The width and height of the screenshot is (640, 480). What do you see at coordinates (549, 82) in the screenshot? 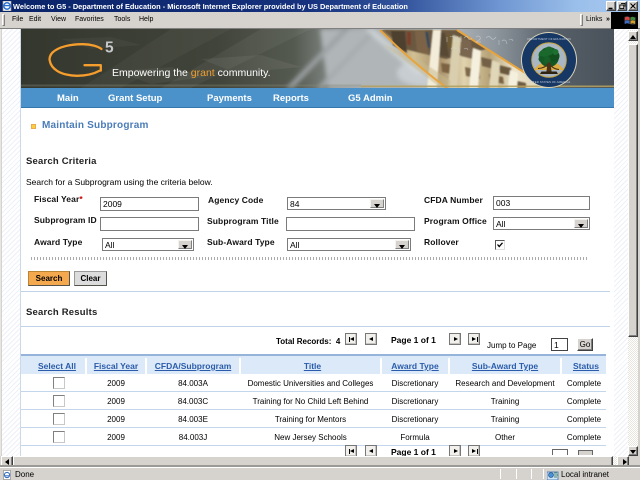
I see `svg-text: UNITED STATES OF AMERICA` at bounding box center [549, 82].